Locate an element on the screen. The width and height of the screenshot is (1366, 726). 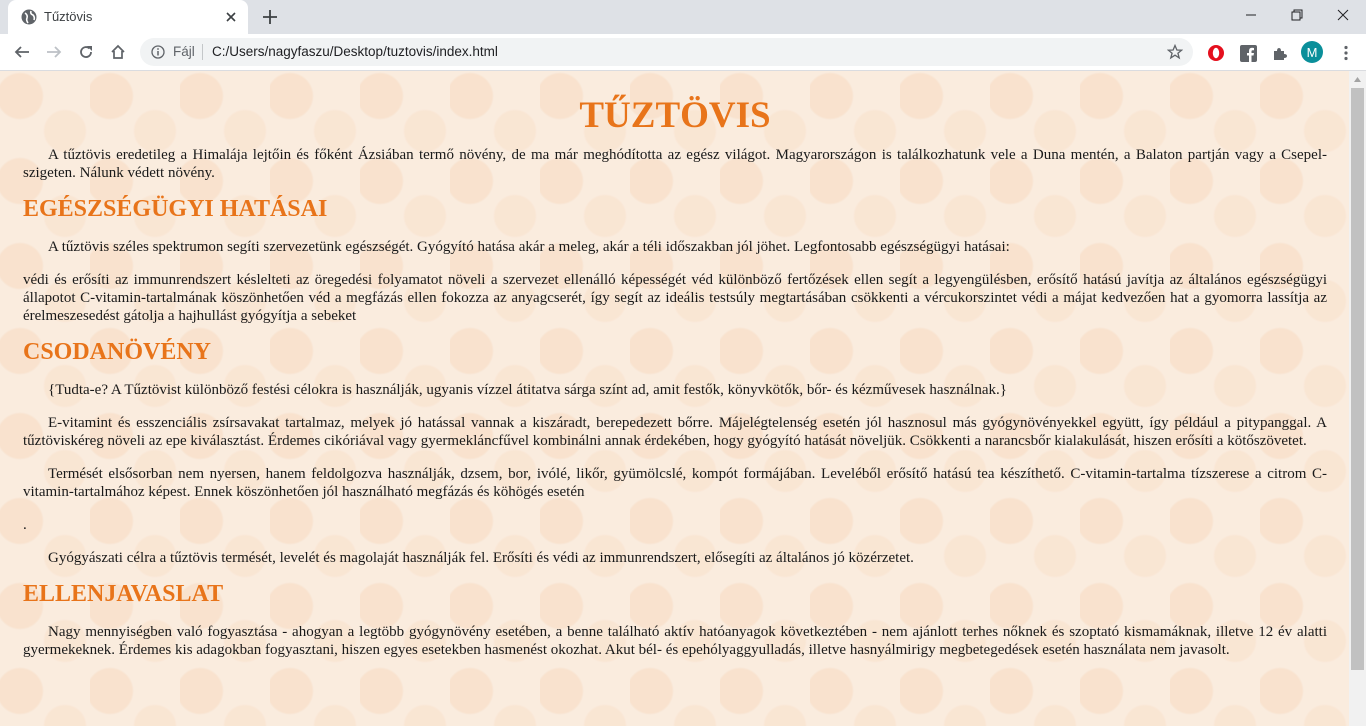
tab-strip: Tűztövis is located at coordinates (683, 17).